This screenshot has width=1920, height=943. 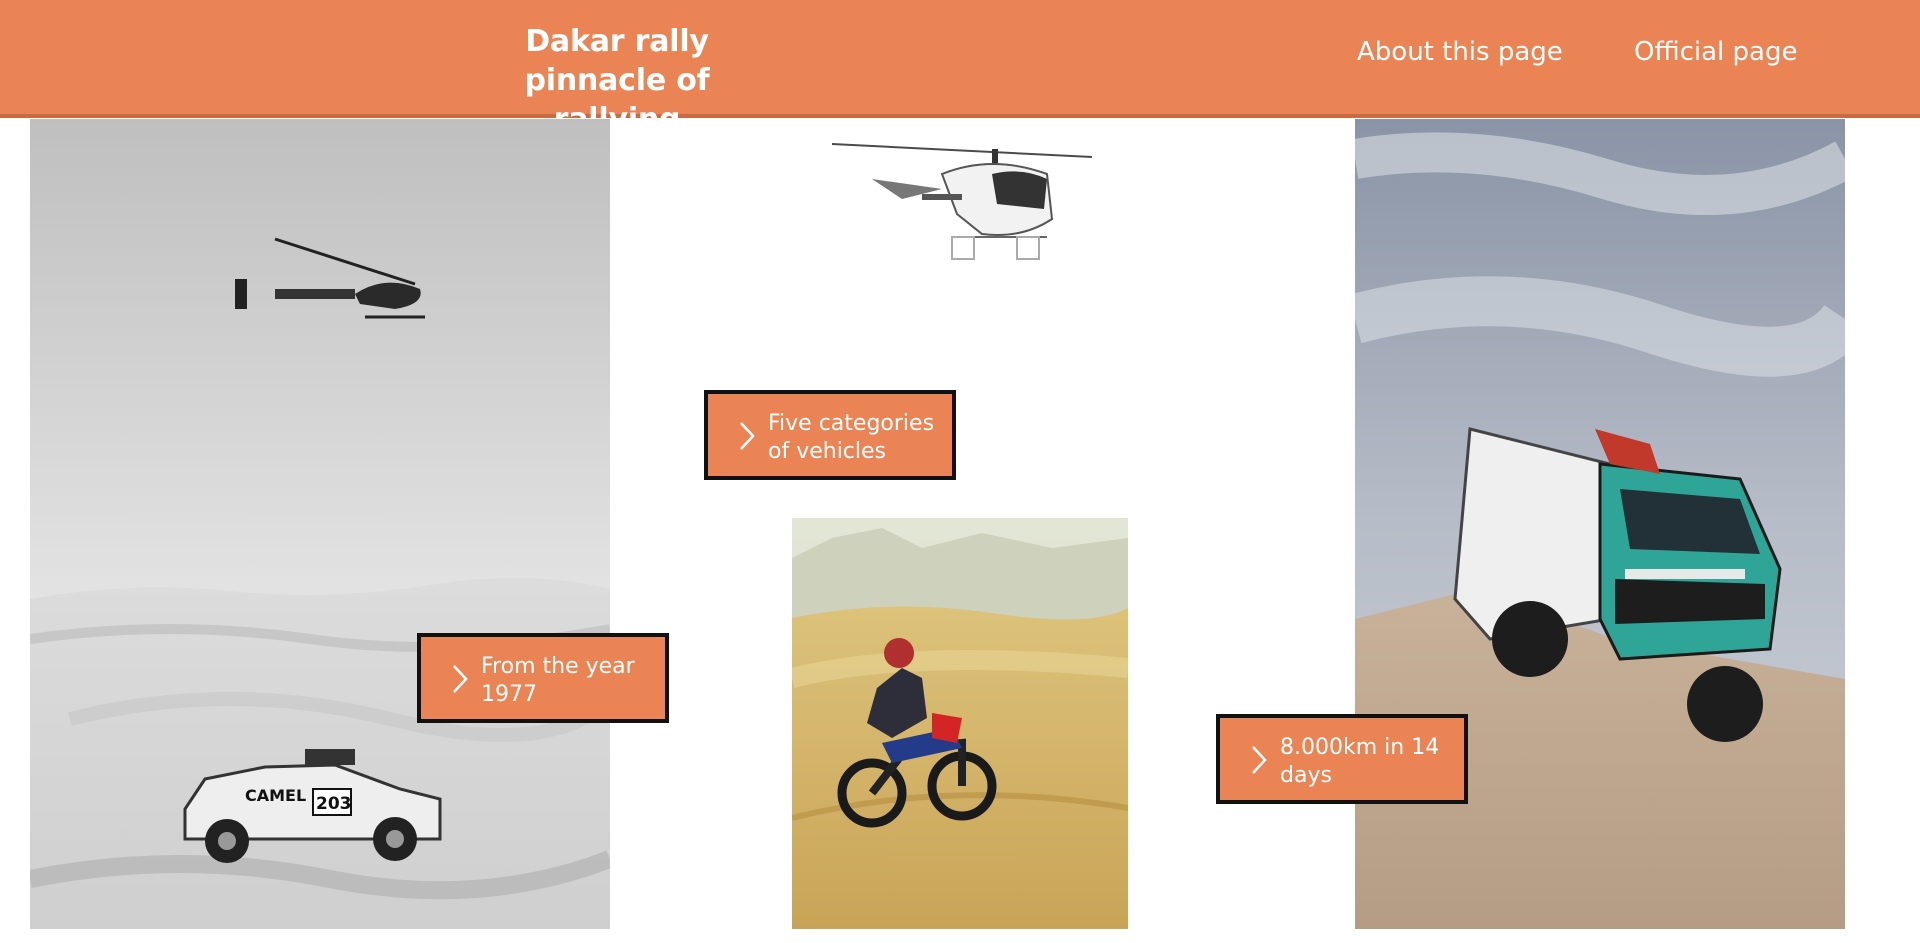 What do you see at coordinates (1460, 52) in the screenshot?
I see `nav-about-link: About this page` at bounding box center [1460, 52].